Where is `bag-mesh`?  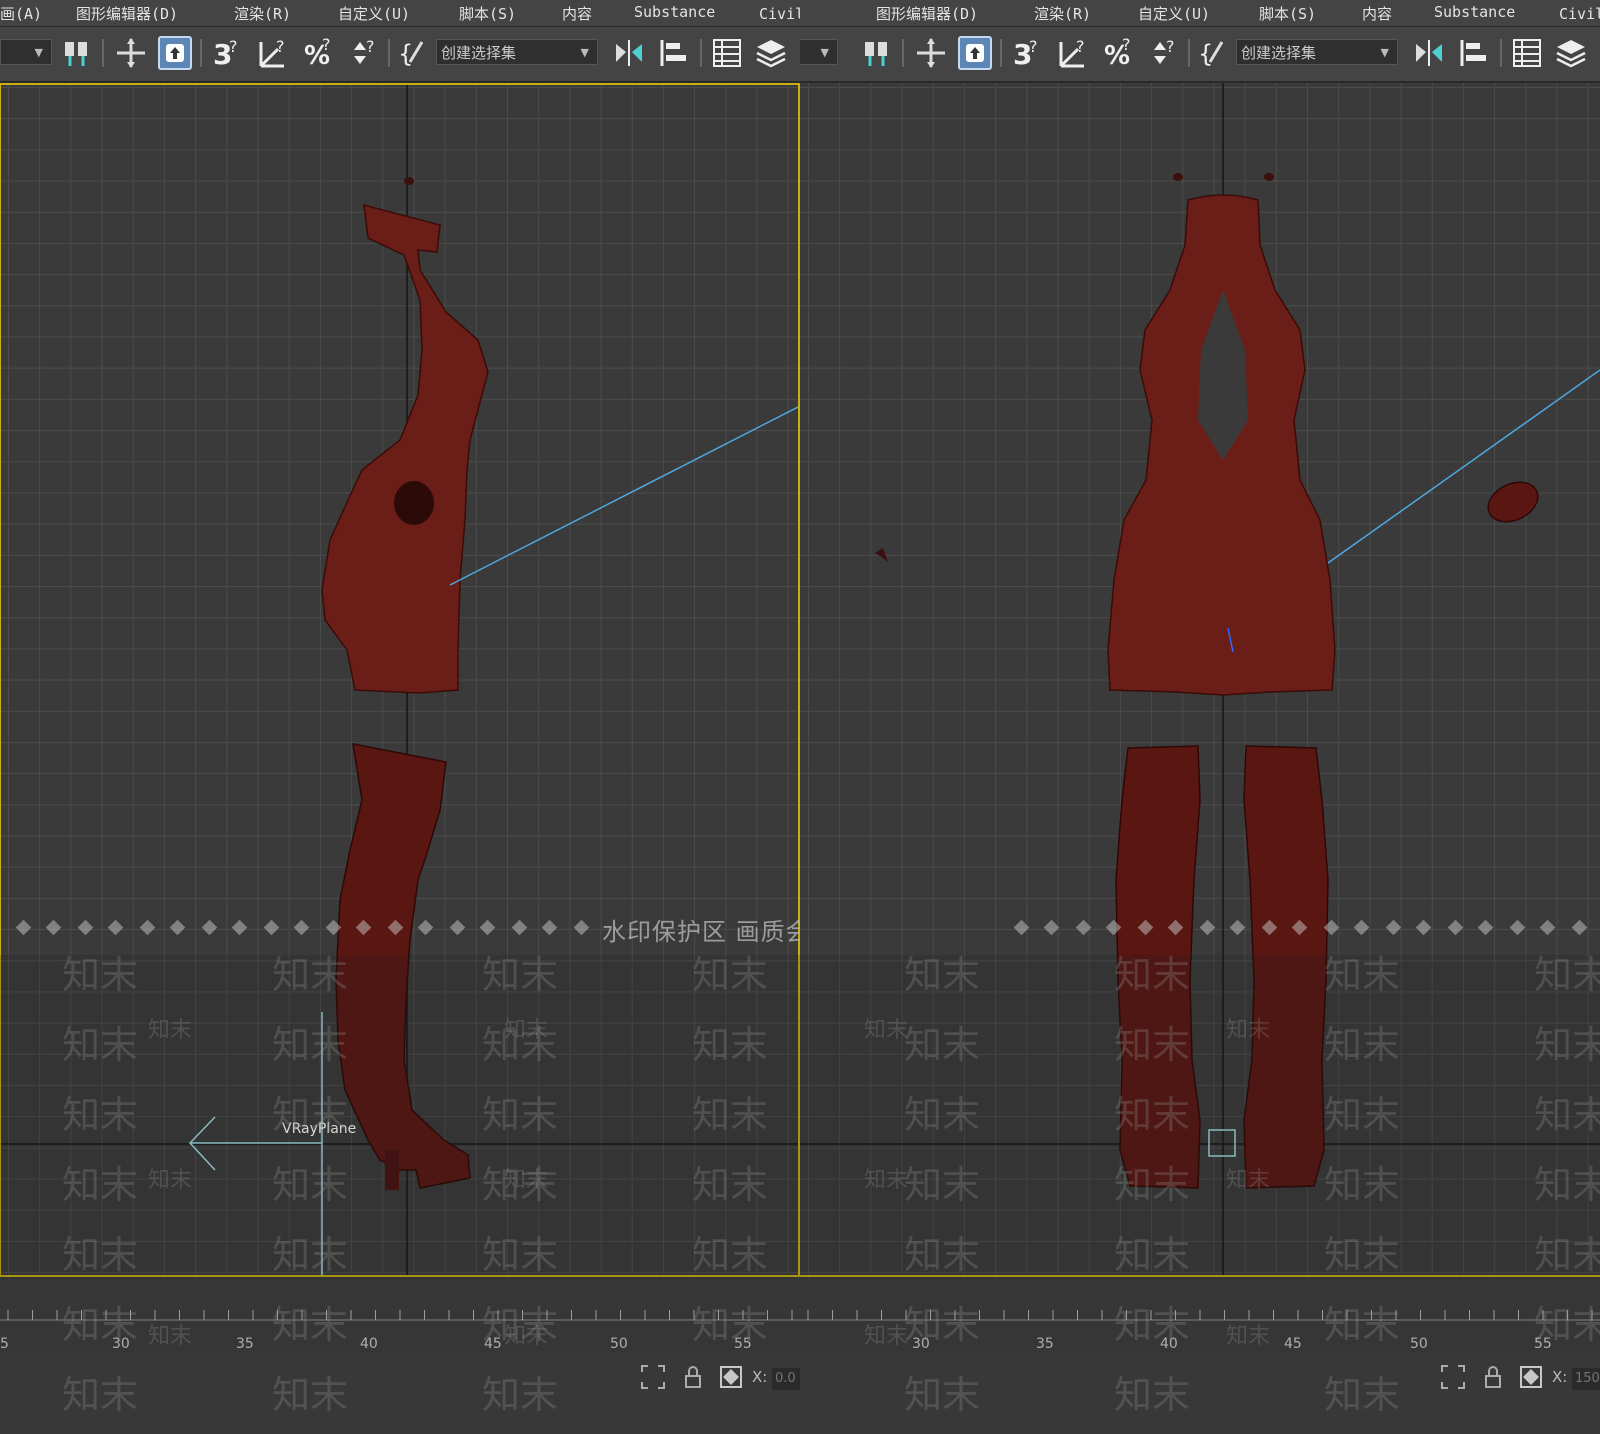 bag-mesh is located at coordinates (1513, 502).